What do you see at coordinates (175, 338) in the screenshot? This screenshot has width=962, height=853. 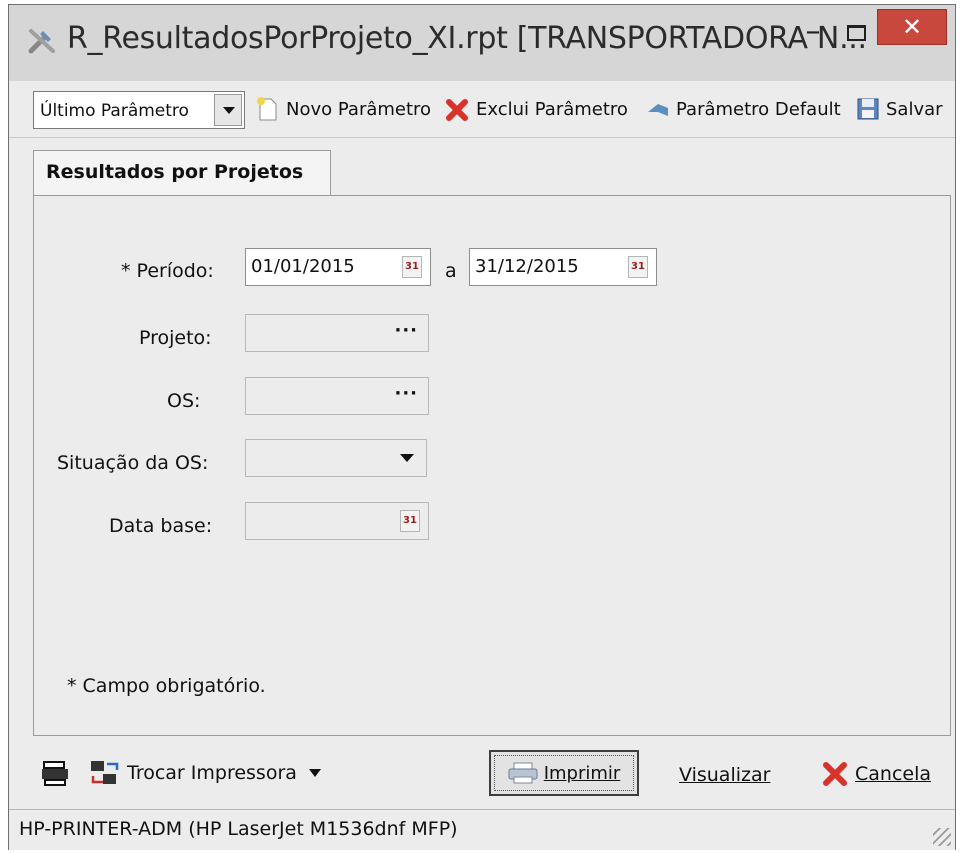 I see `projeto-label: Projeto:` at bounding box center [175, 338].